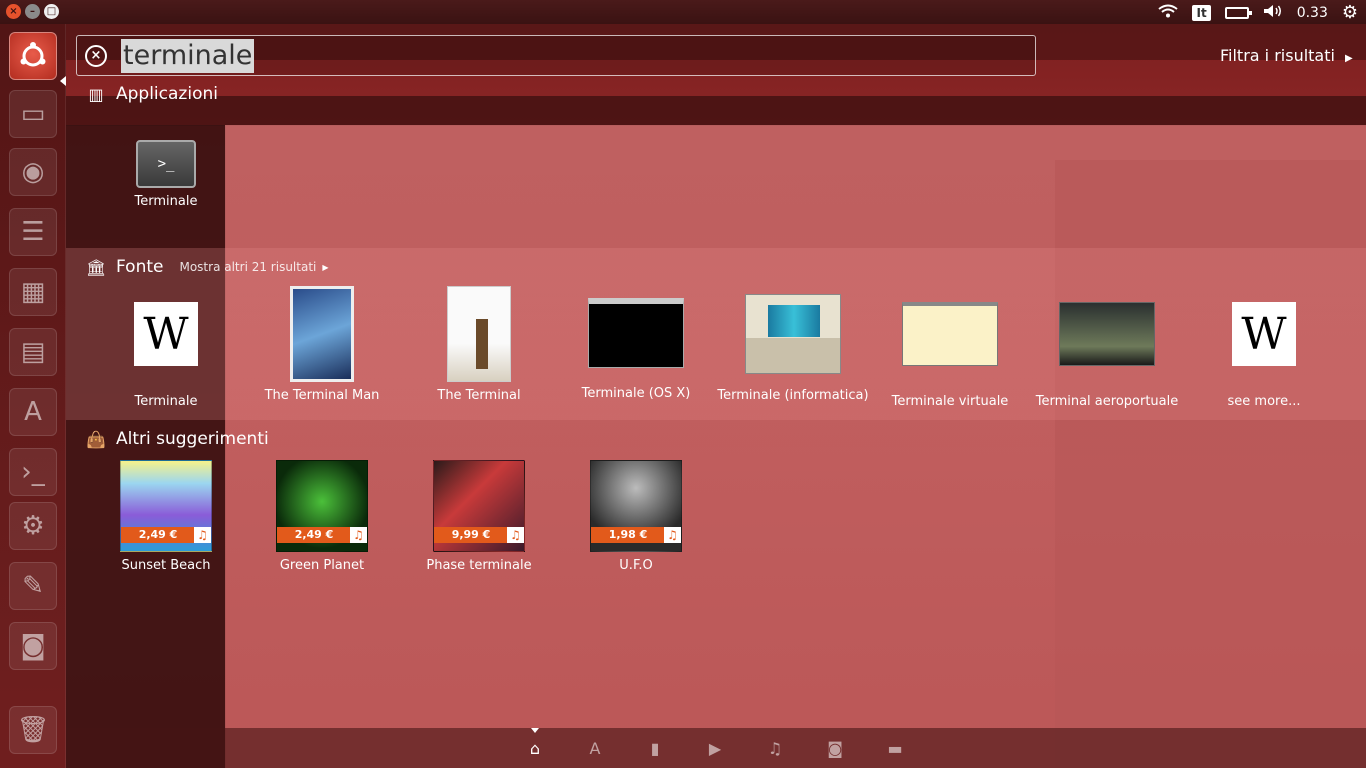 The height and width of the screenshot is (768, 1366). What do you see at coordinates (775, 749) in the screenshot?
I see `music-lens-icon: ♫` at bounding box center [775, 749].